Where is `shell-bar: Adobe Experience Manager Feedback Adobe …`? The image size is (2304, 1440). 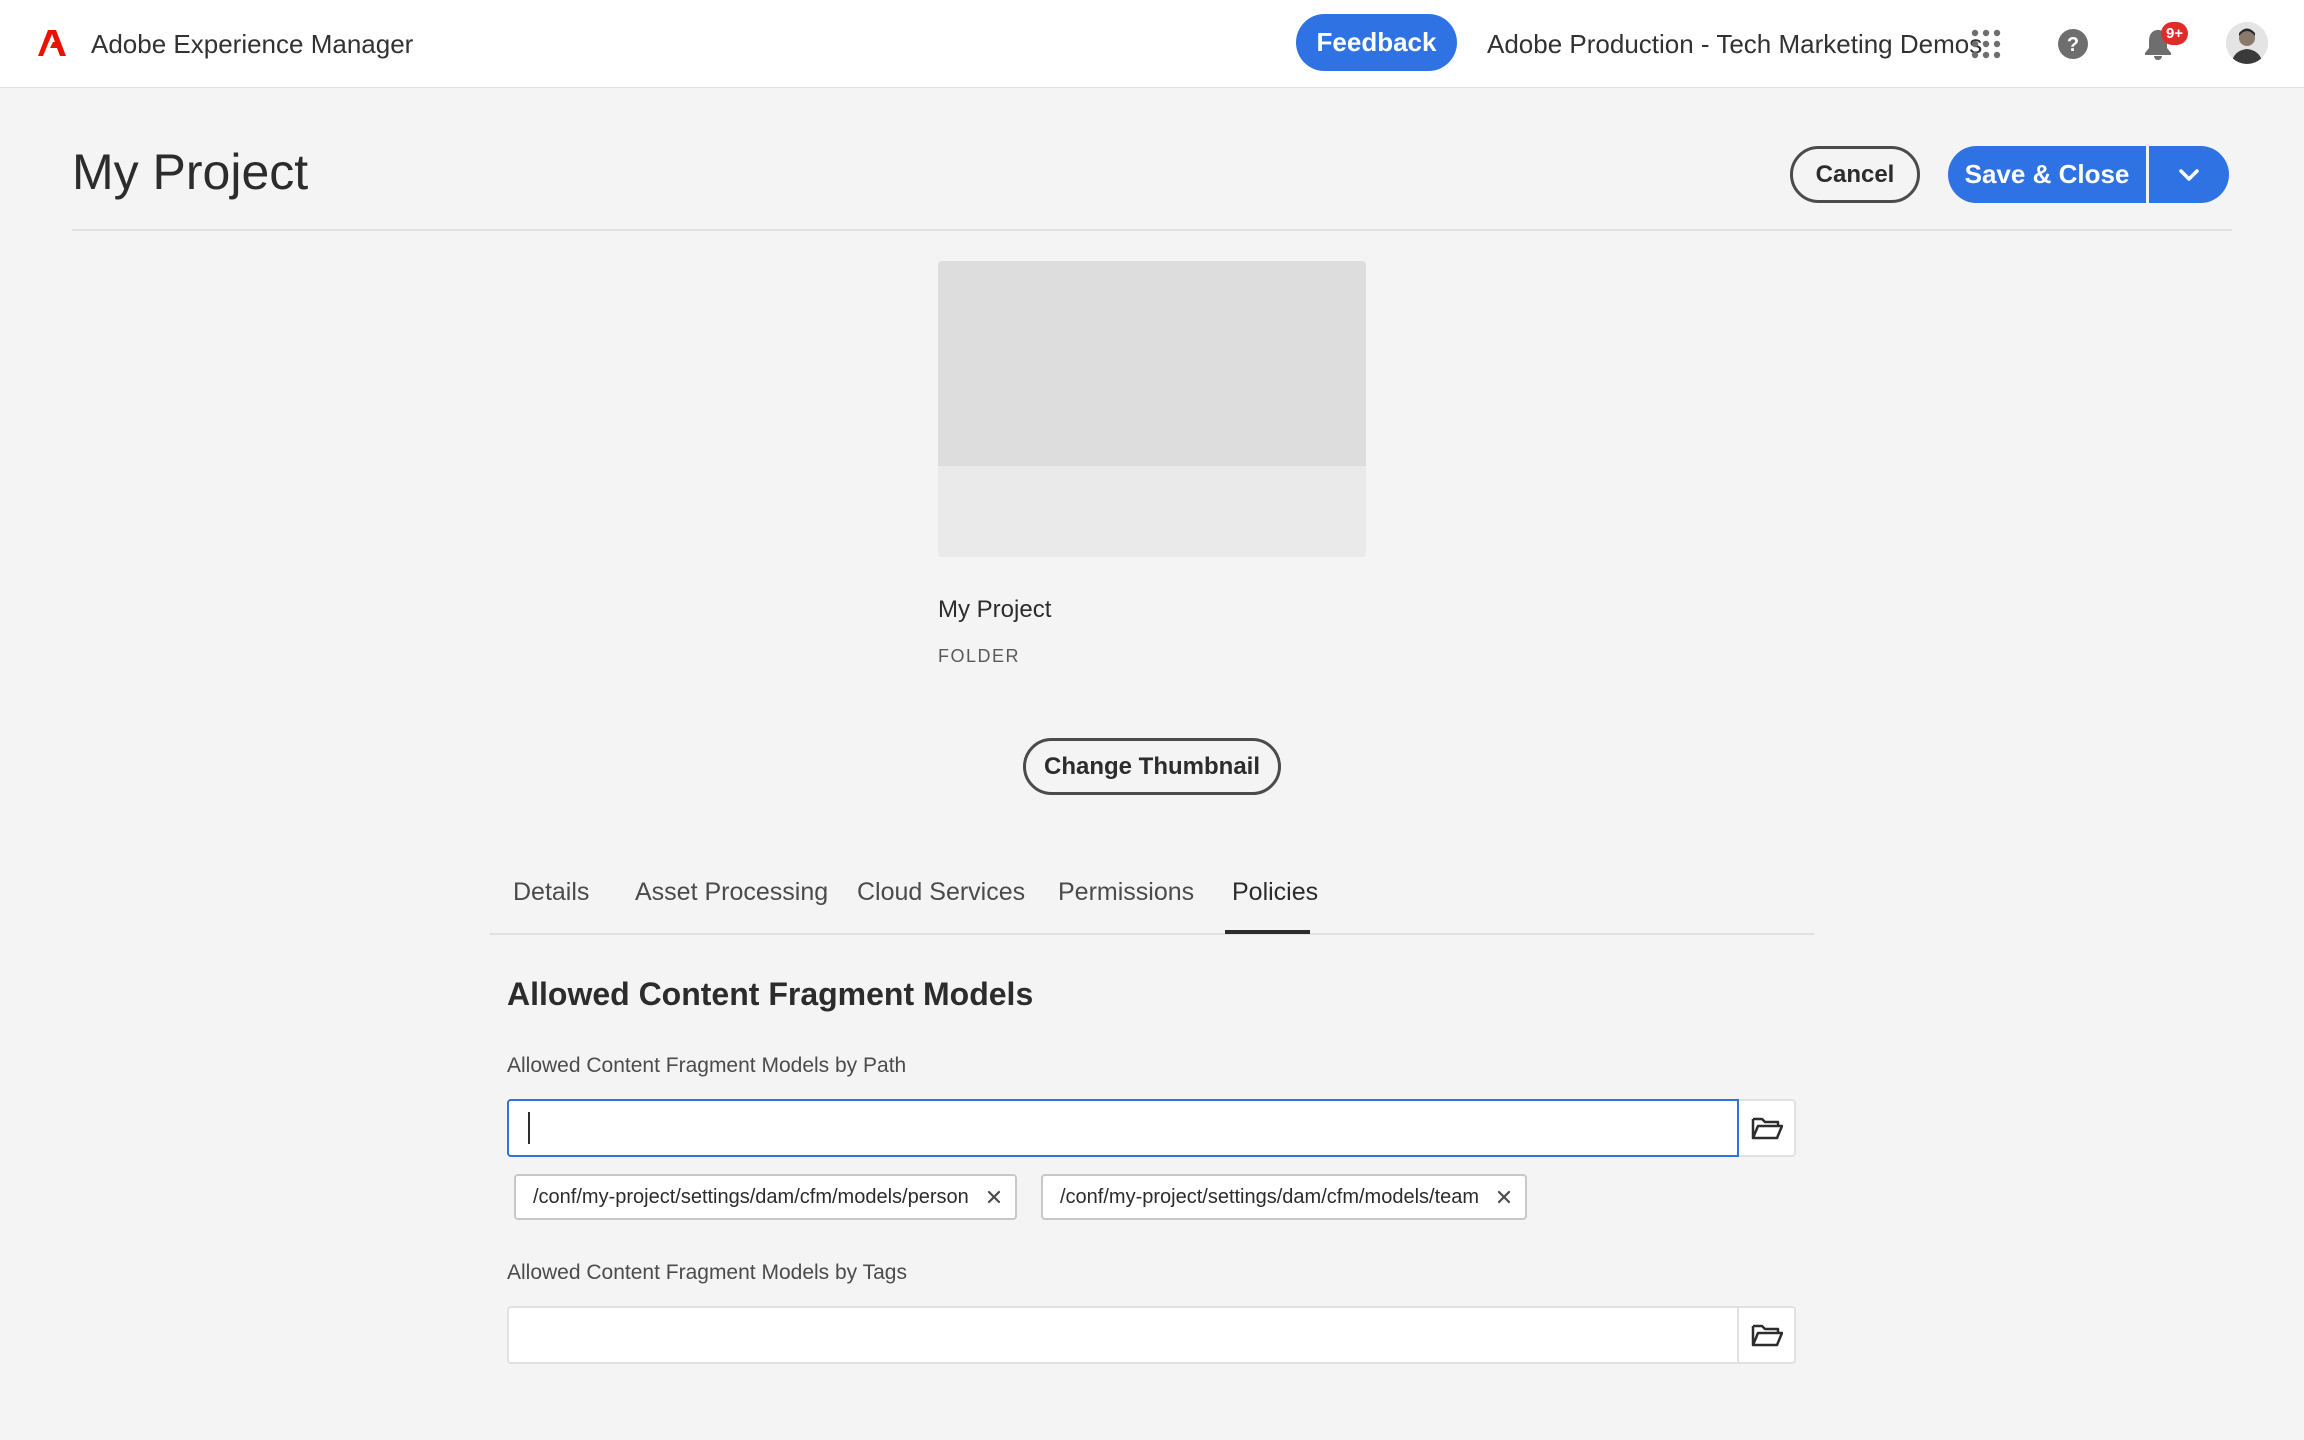 shell-bar: Adobe Experience Manager Feedback Adobe … is located at coordinates (1152, 44).